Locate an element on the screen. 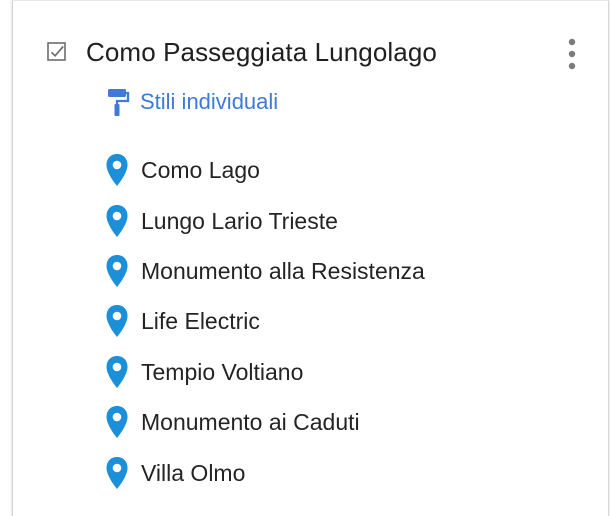 Image resolution: width=610 pixels, height=516 pixels. place-label: Como Lago is located at coordinates (200, 170).